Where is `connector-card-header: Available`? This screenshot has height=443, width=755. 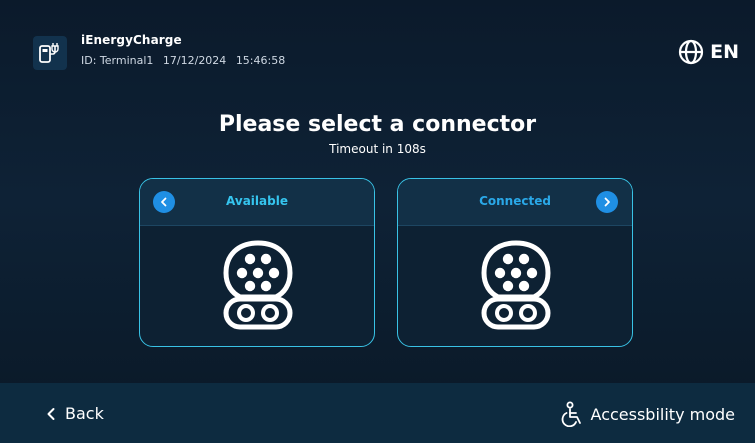
connector-card-header: Available is located at coordinates (257, 202).